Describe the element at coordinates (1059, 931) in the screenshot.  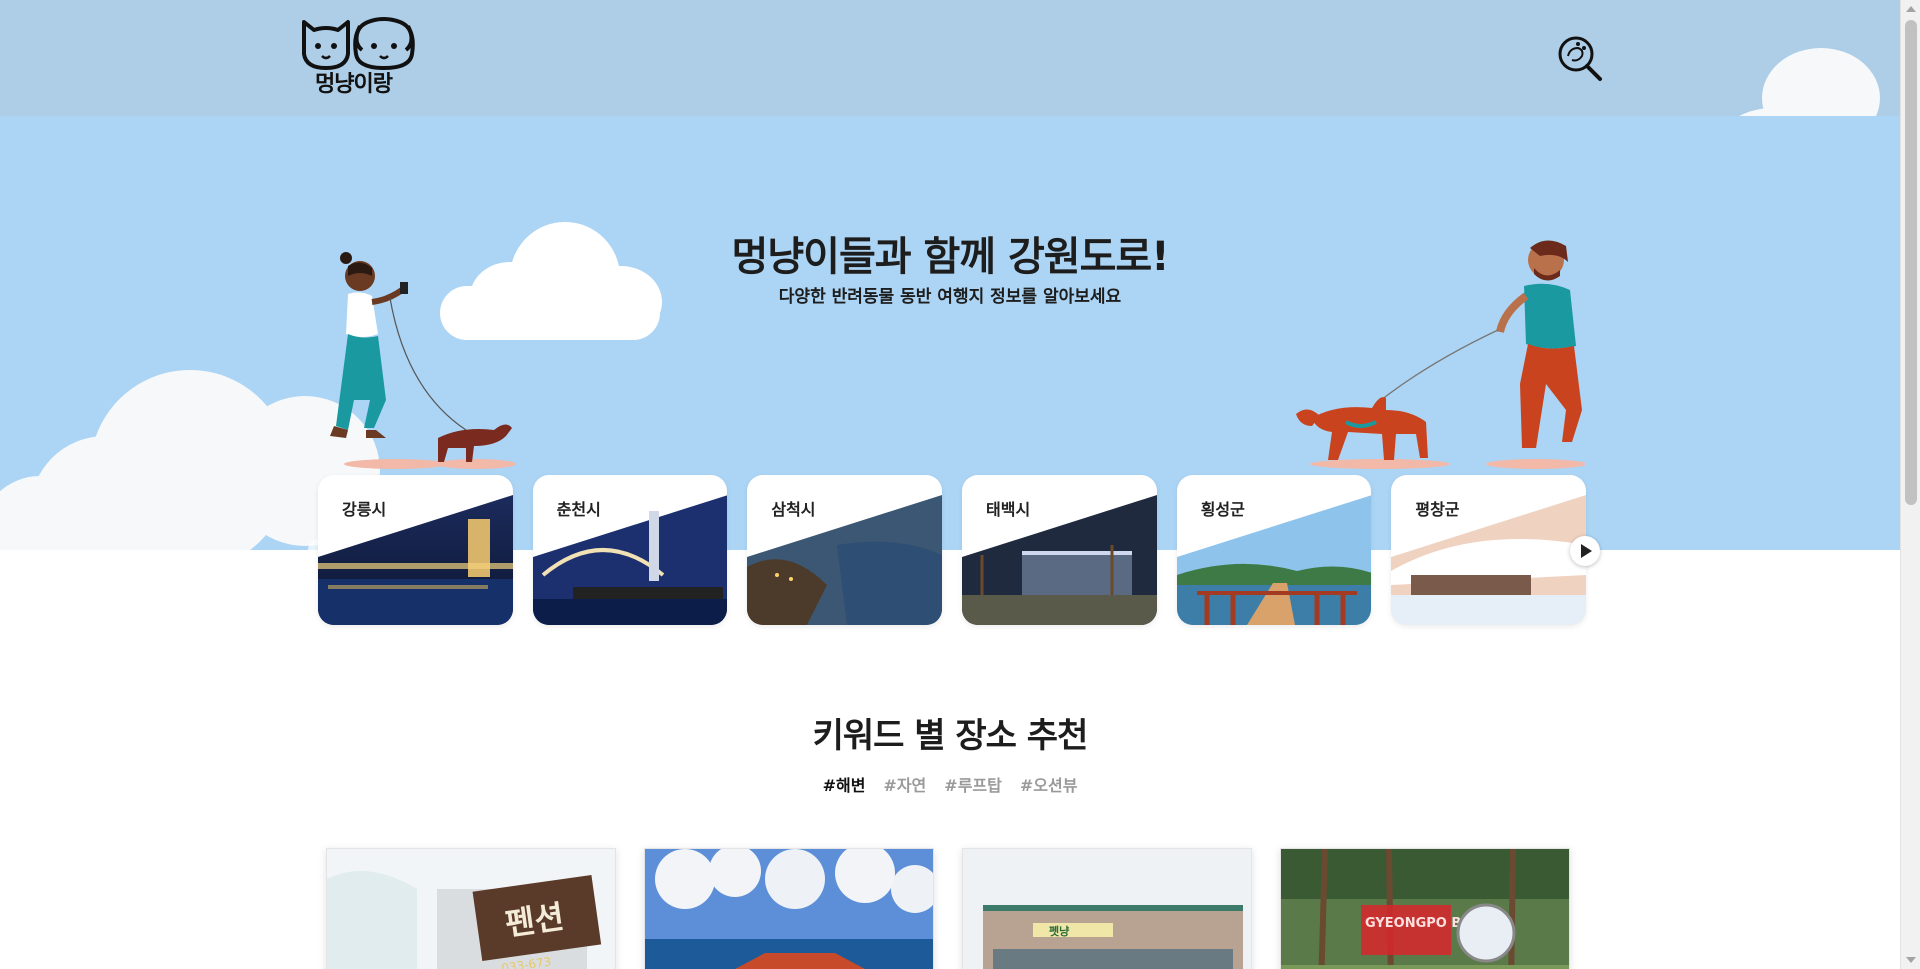
I see `sign-text: 펫냥` at that location.